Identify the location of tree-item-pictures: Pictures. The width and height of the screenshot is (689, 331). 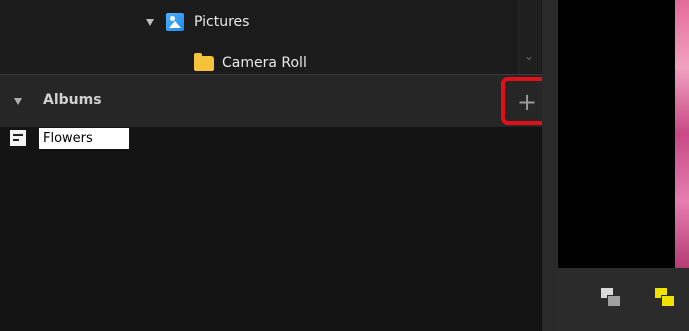
(197, 22).